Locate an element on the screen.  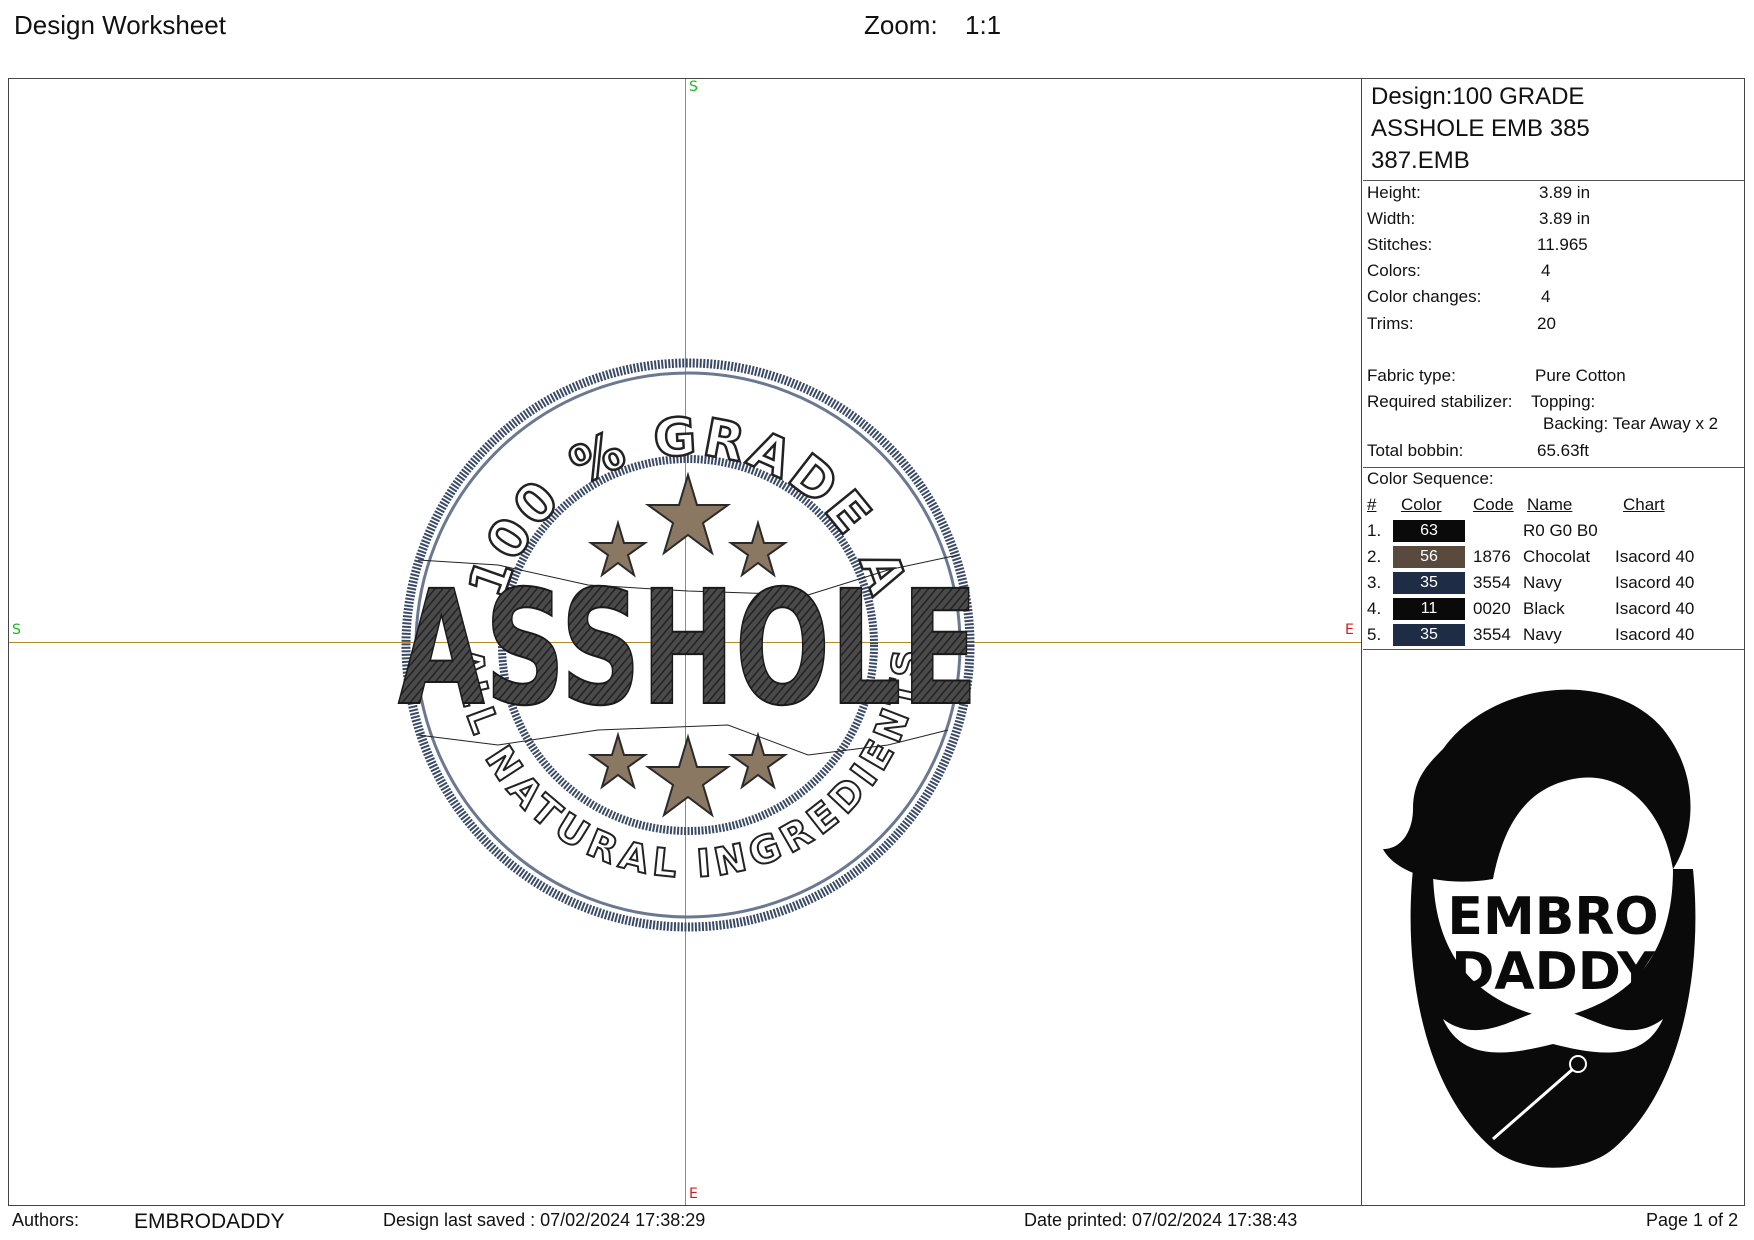
thread-color-swatch: 63 is located at coordinates (1429, 531).